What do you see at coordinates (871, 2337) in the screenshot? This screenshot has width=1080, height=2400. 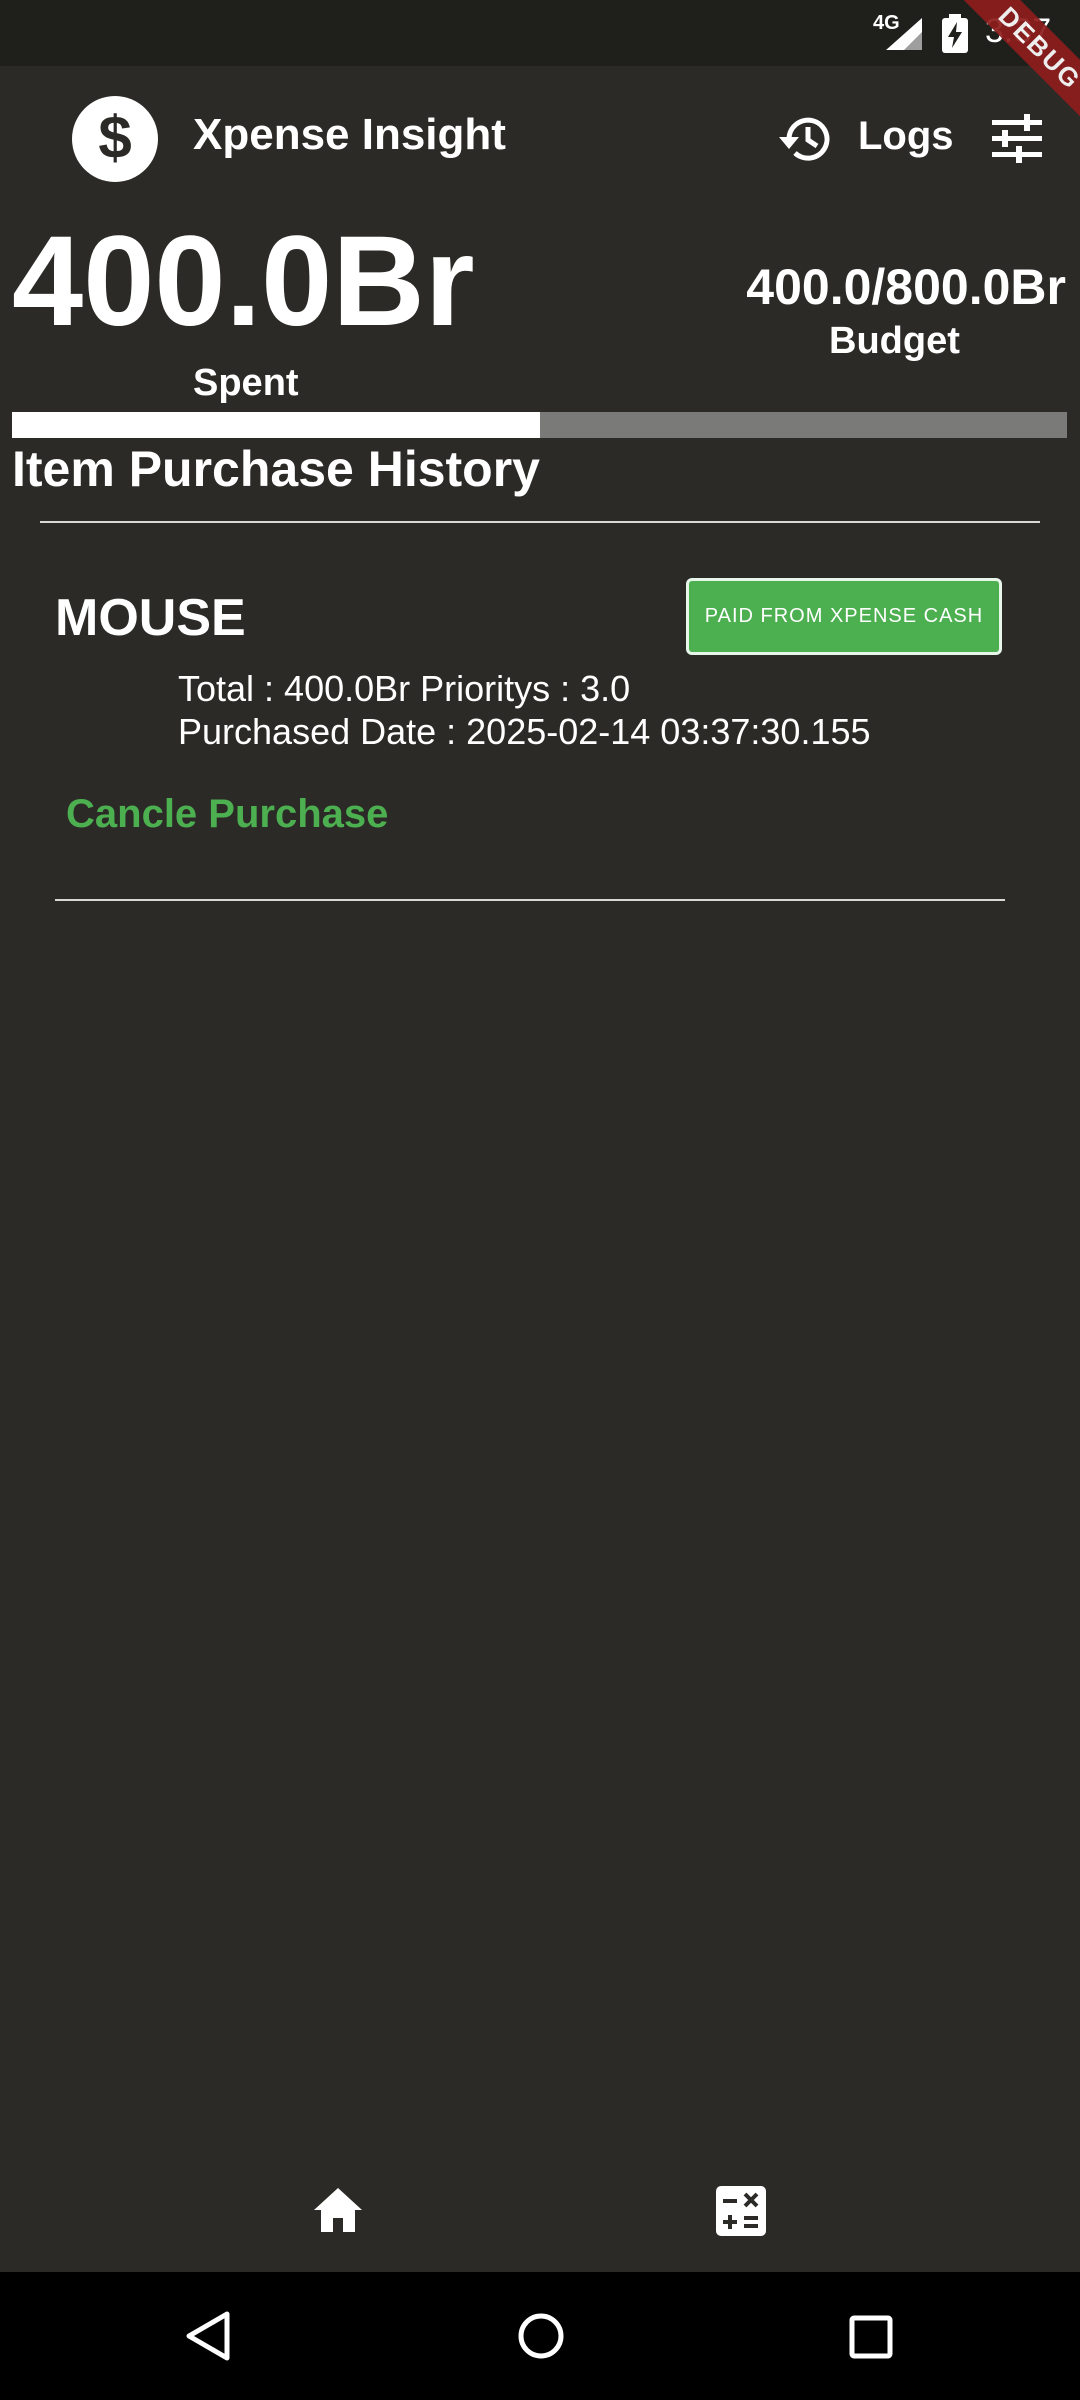 I see `recents-icon` at bounding box center [871, 2337].